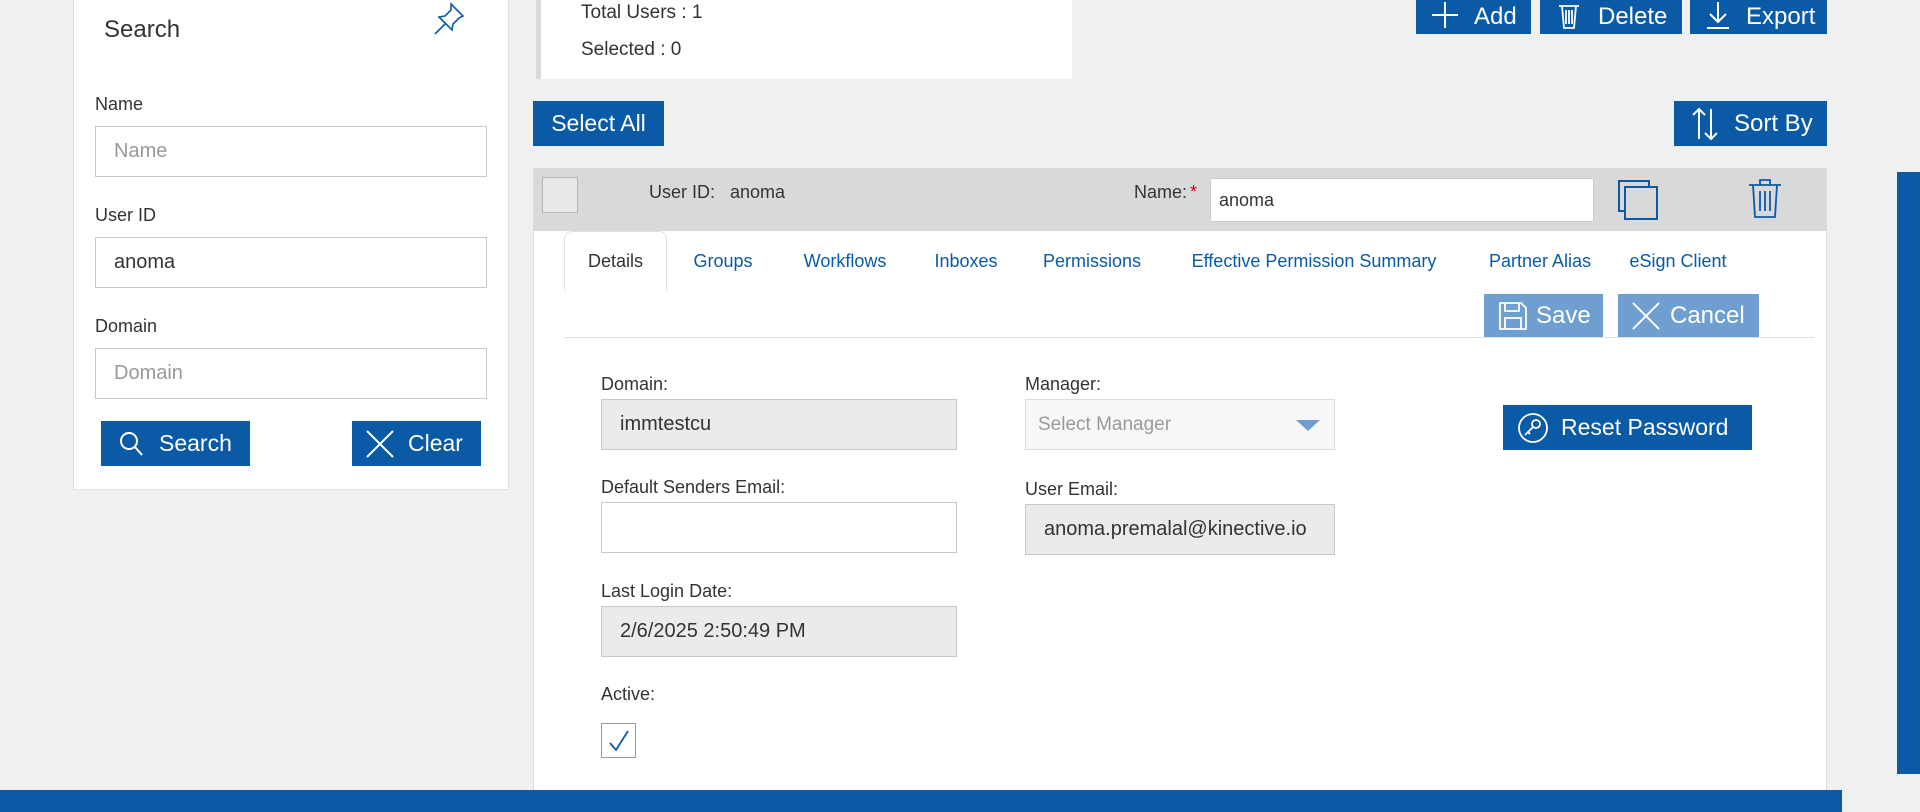 The width and height of the screenshot is (1920, 812). Describe the element at coordinates (449, 20) in the screenshot. I see `pin-icon` at that location.